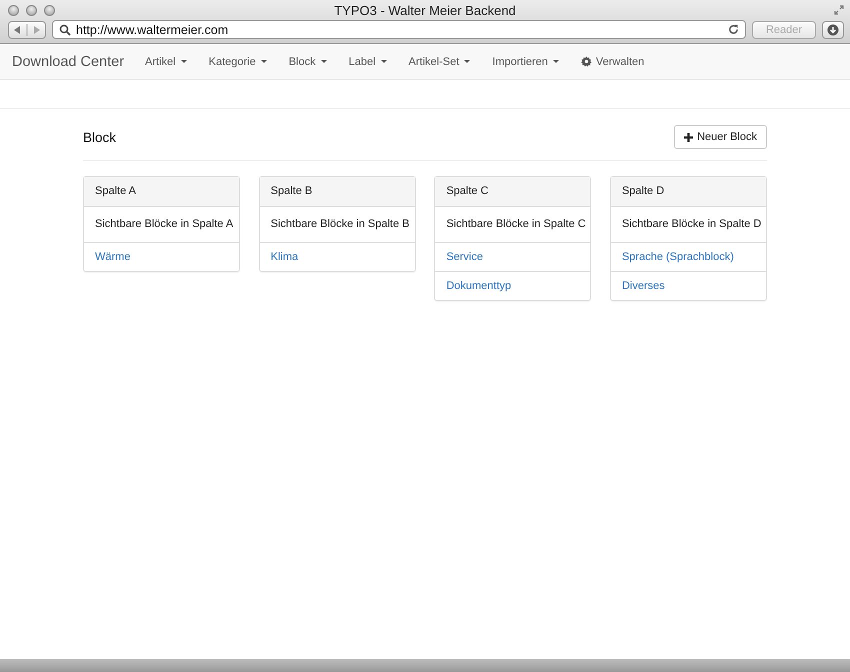 The width and height of the screenshot is (850, 672). I want to click on block-link: Service, so click(464, 257).